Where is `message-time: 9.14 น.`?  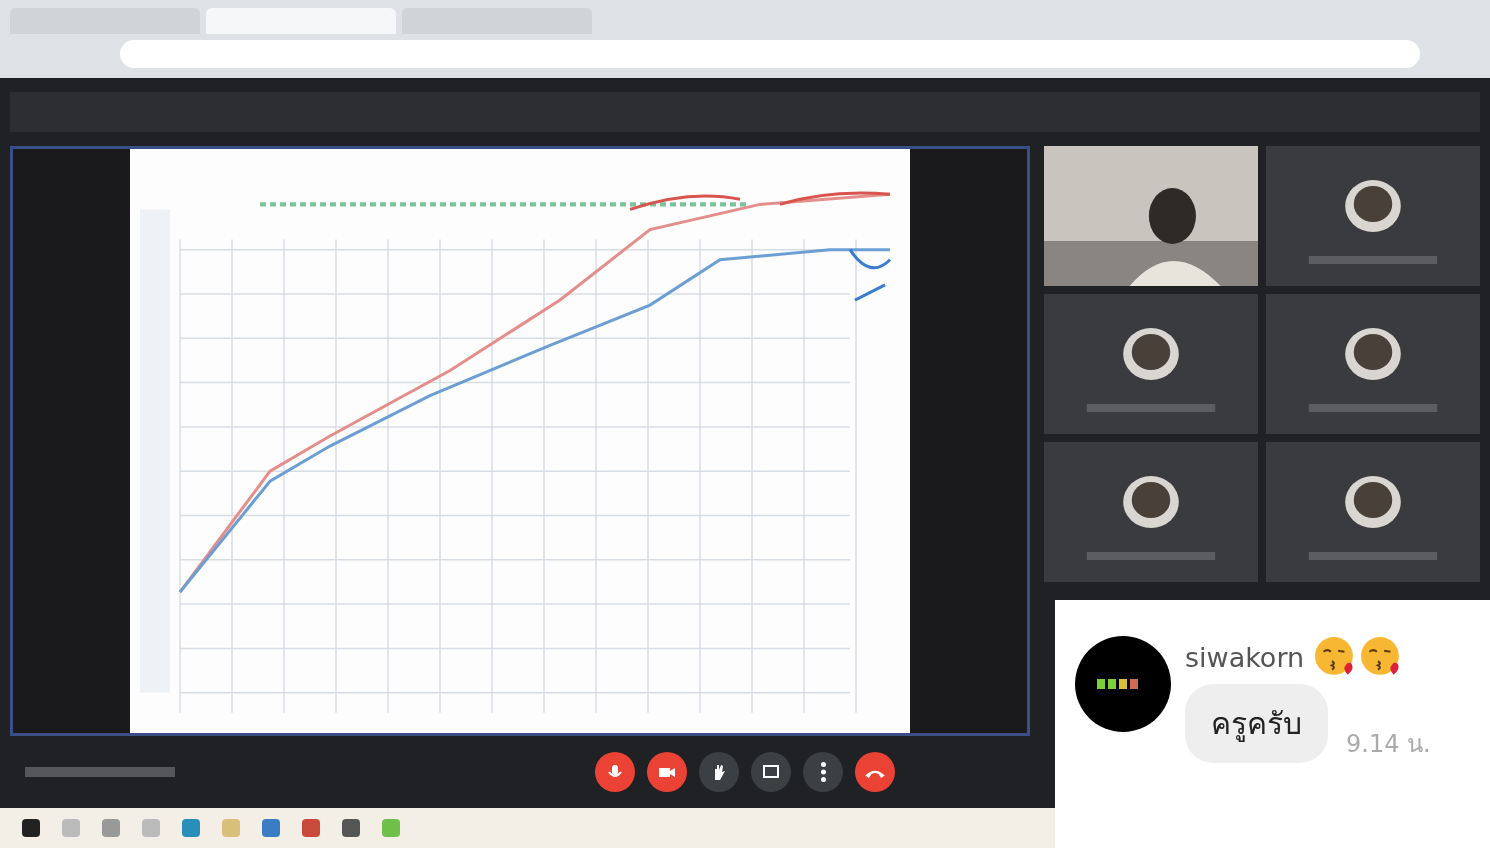 message-time: 9.14 น. is located at coordinates (1388, 744).